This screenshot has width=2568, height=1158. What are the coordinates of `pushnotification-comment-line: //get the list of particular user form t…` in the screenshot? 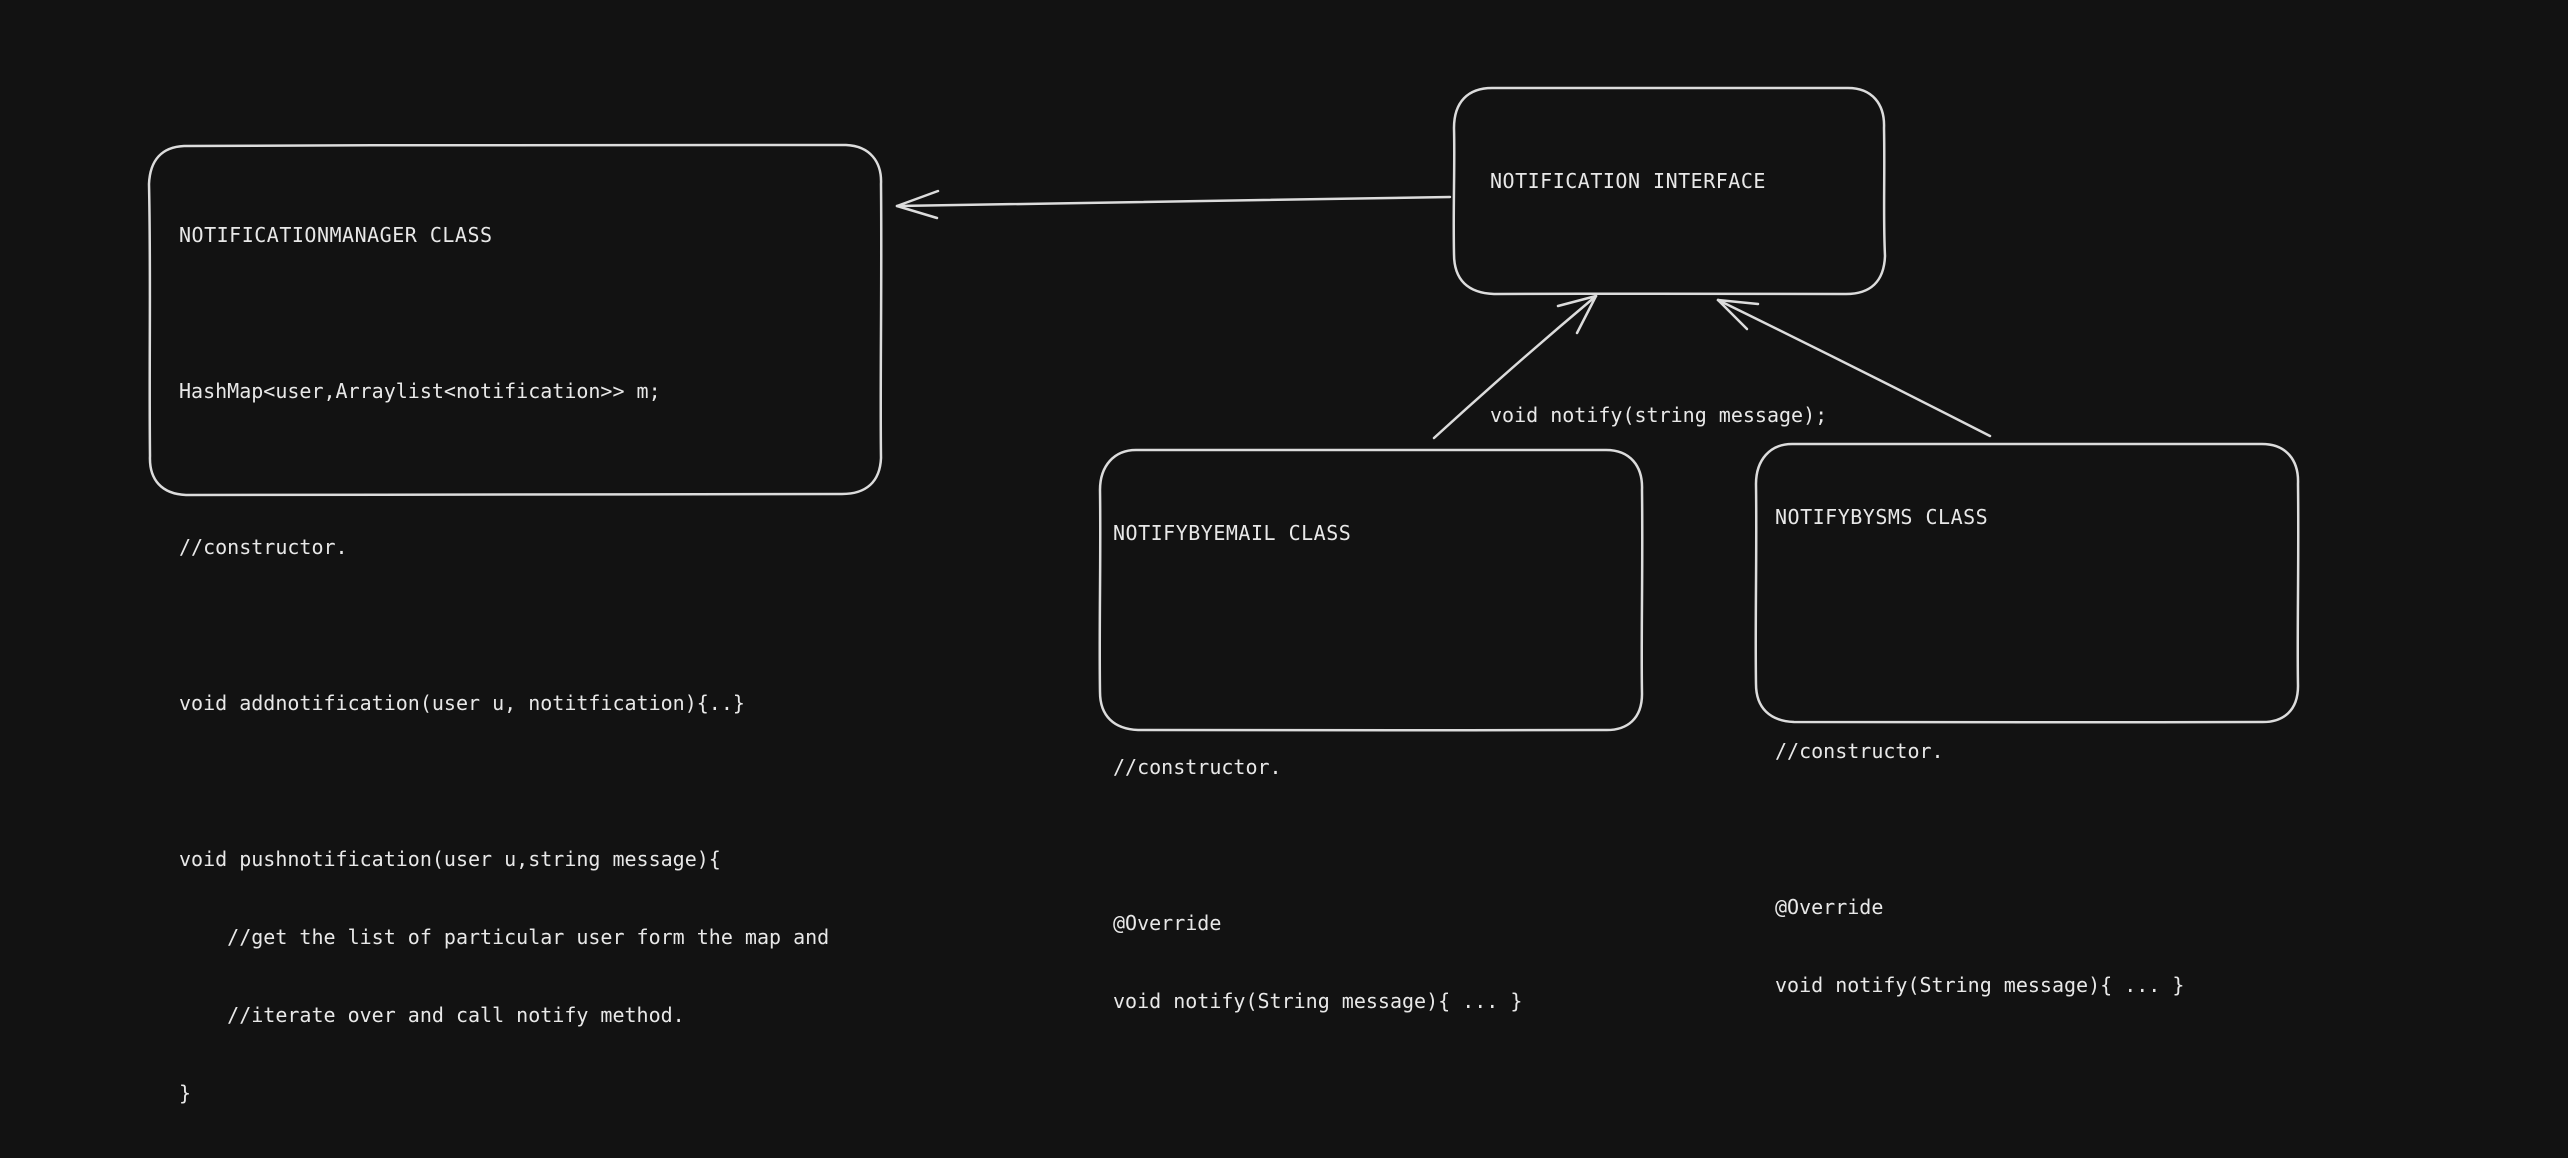 It's located at (504, 937).